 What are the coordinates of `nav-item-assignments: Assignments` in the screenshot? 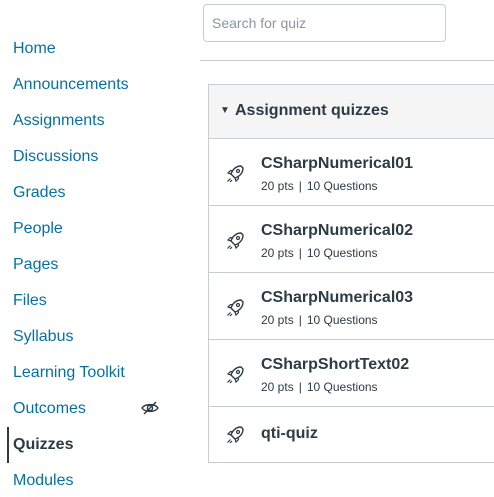 It's located at (59, 121).